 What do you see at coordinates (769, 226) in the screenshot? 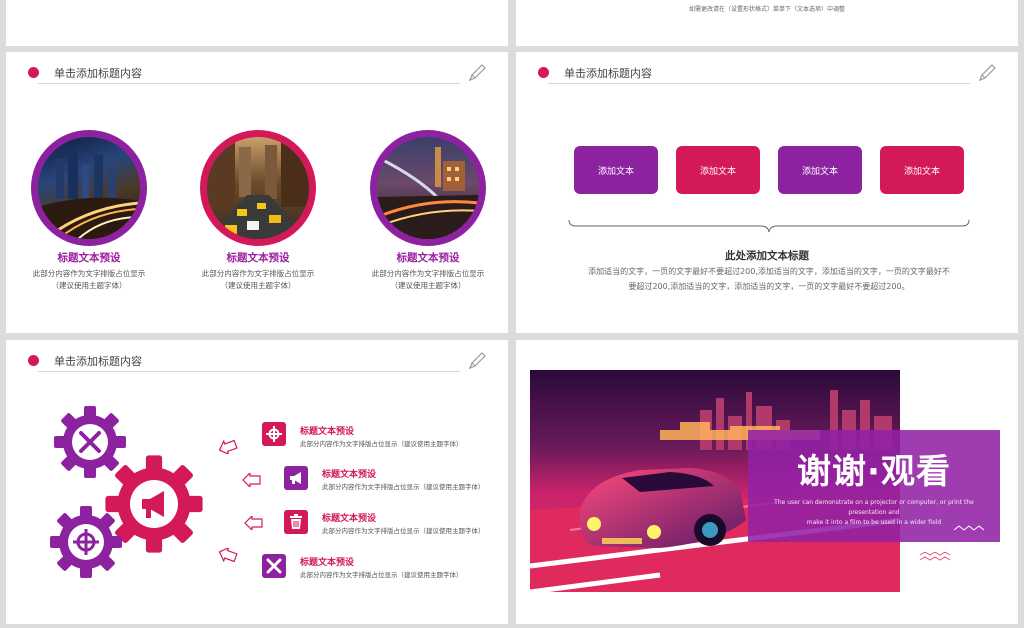
I see `curly-brace` at bounding box center [769, 226].